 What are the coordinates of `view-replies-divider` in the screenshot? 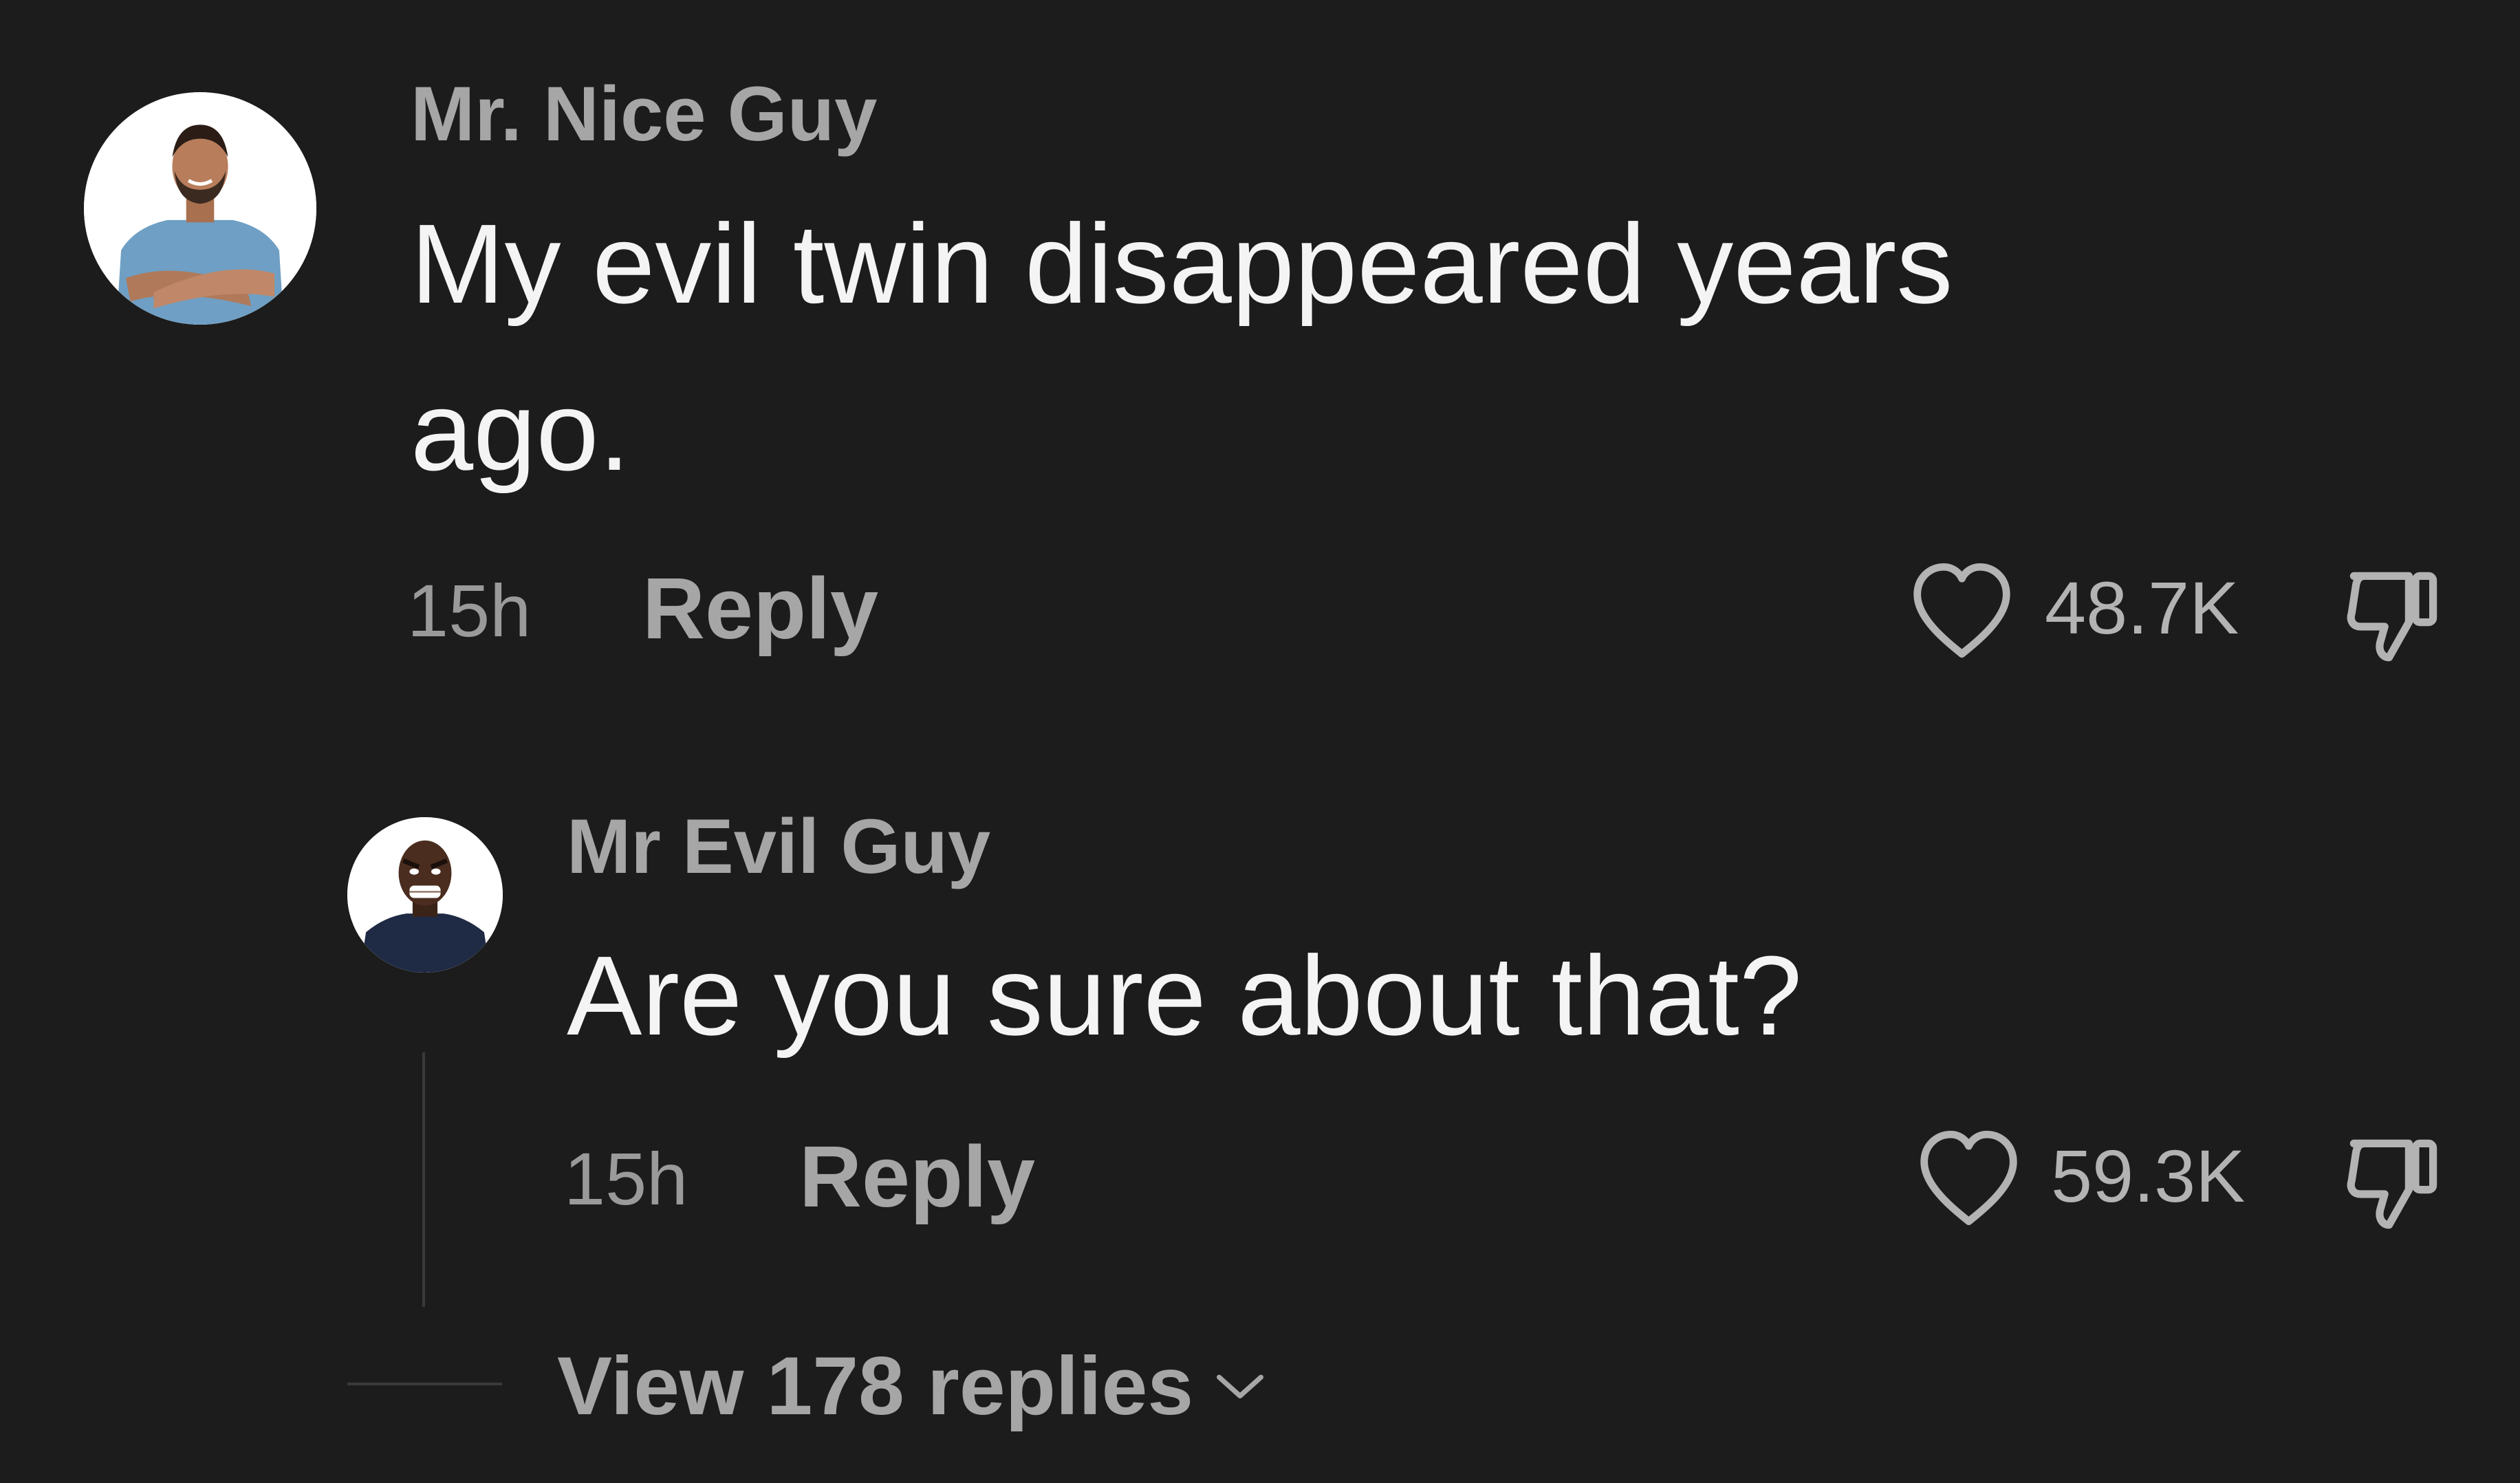 It's located at (424, 1384).